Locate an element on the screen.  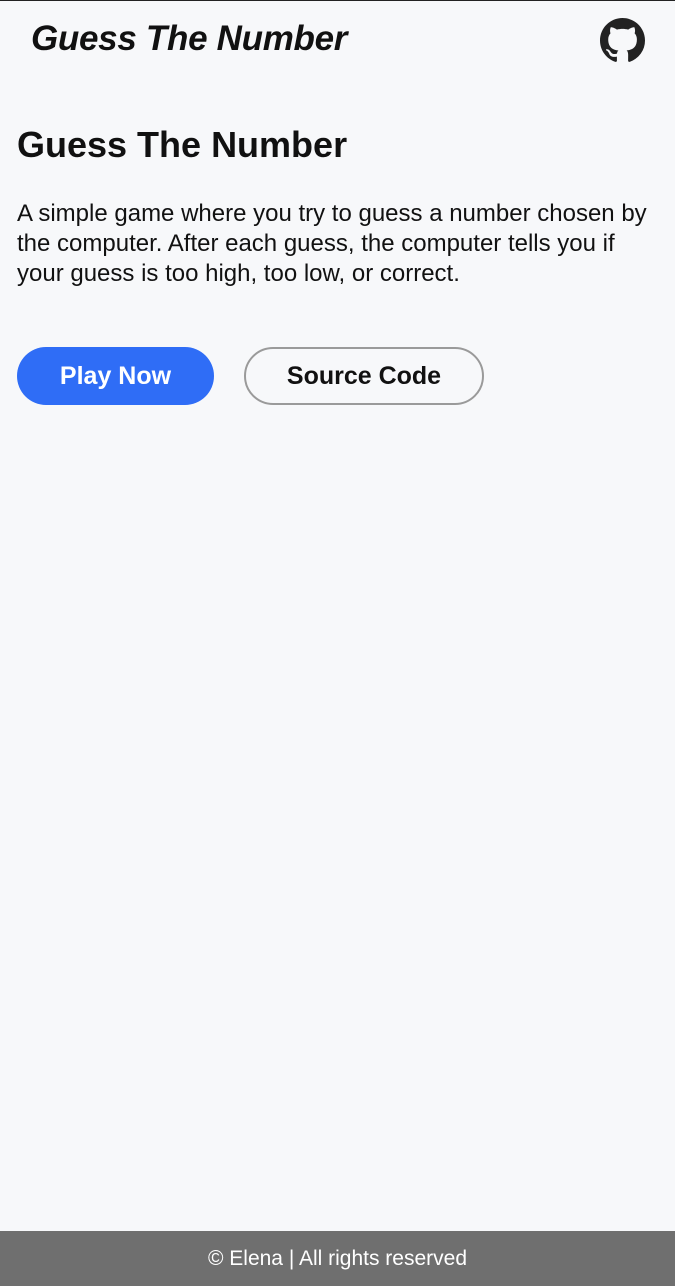
hero-actions: Play Now Source Code is located at coordinates (250, 376).